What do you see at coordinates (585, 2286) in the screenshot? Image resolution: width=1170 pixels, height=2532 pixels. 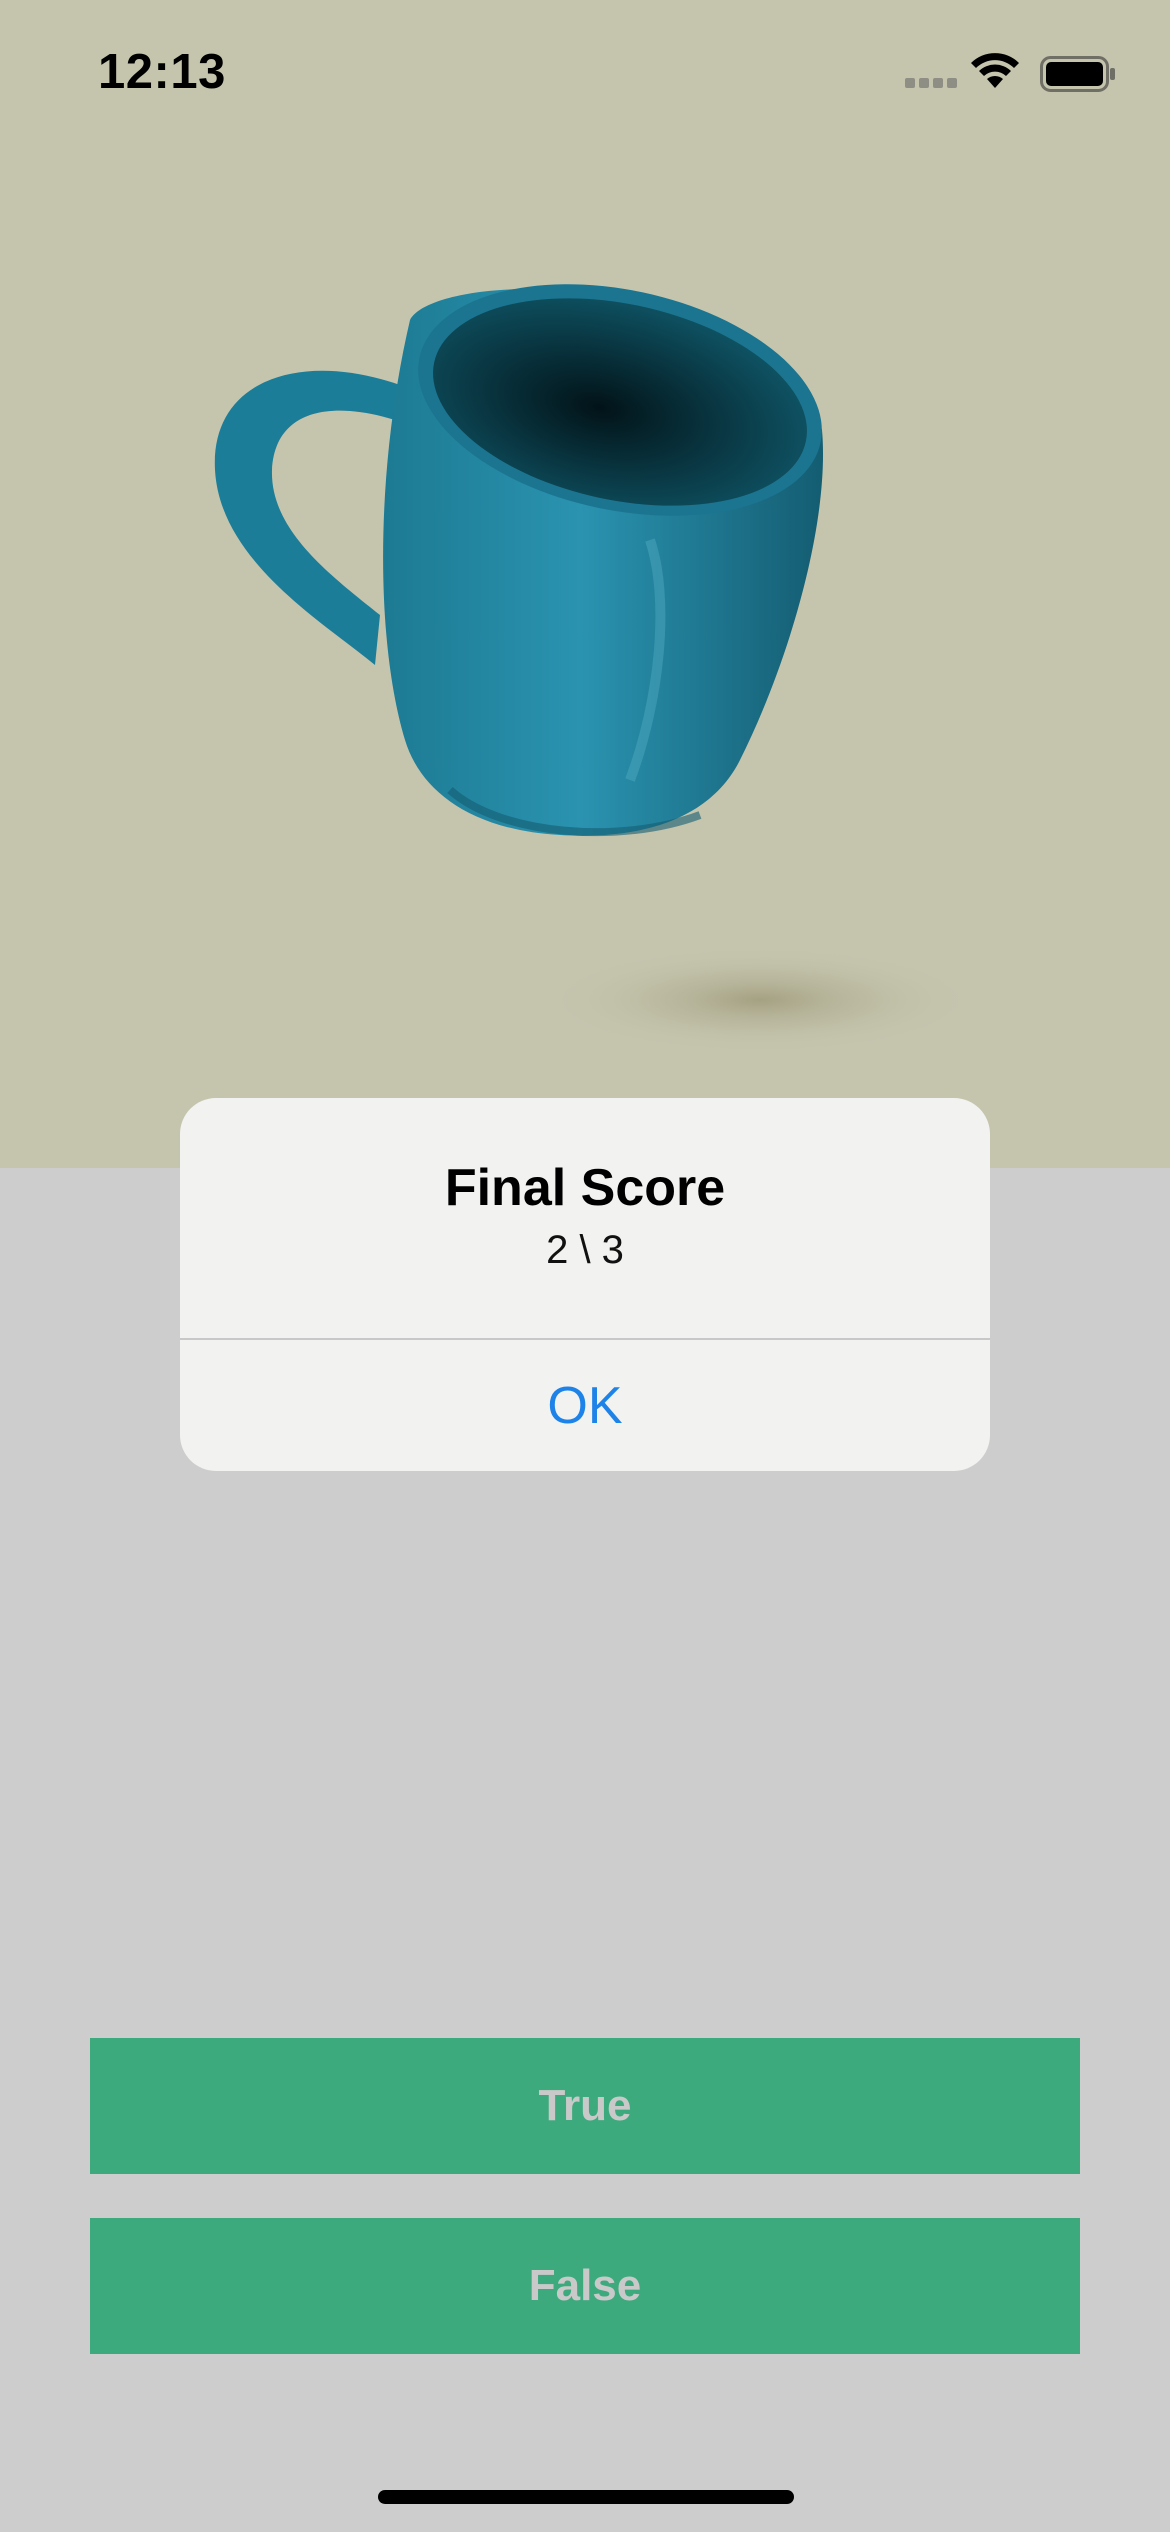 I see `false-button: False` at bounding box center [585, 2286].